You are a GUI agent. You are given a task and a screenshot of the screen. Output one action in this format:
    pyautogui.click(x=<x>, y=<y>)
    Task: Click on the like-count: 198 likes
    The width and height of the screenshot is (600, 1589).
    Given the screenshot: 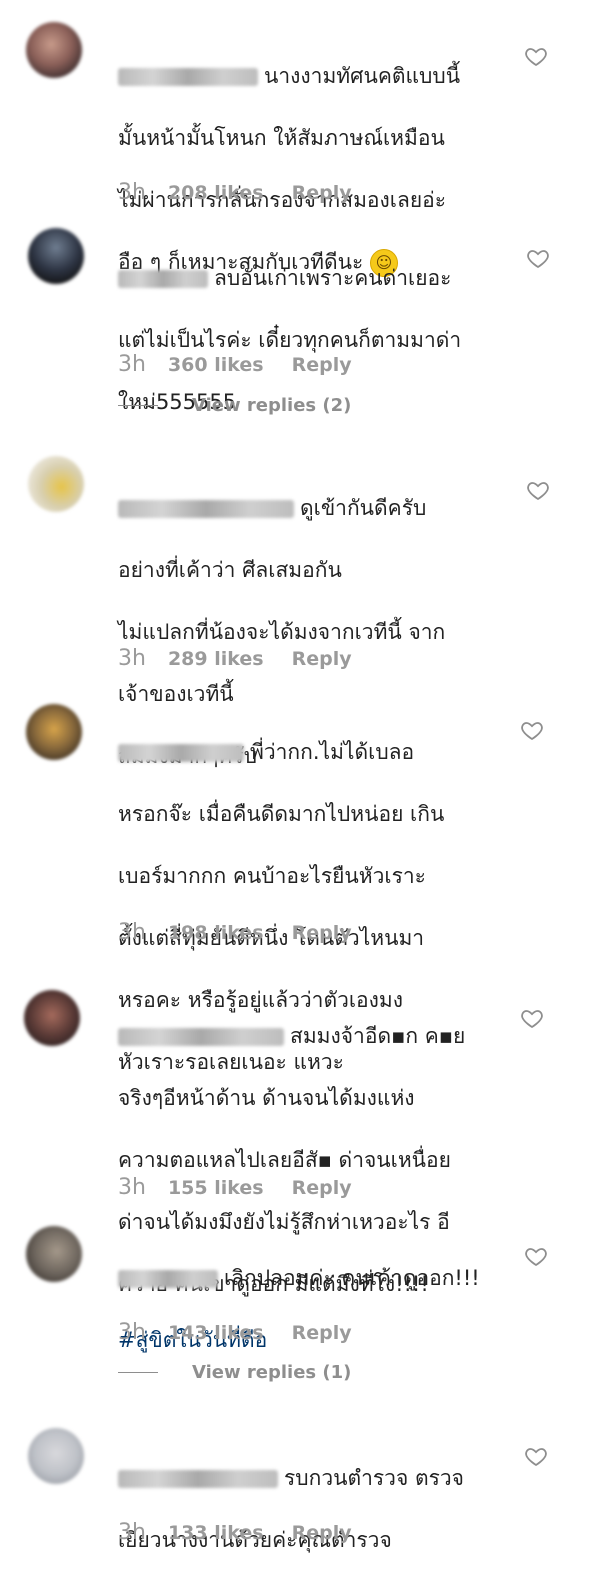 What is the action you would take?
    pyautogui.click(x=216, y=933)
    